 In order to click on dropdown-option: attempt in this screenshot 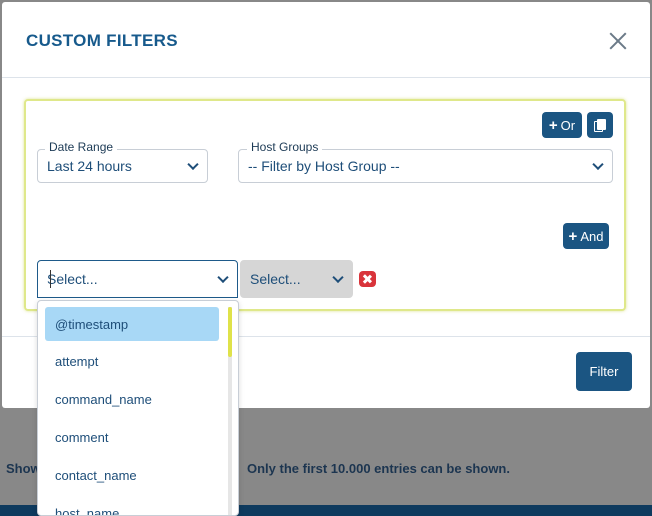, I will do `click(132, 361)`.